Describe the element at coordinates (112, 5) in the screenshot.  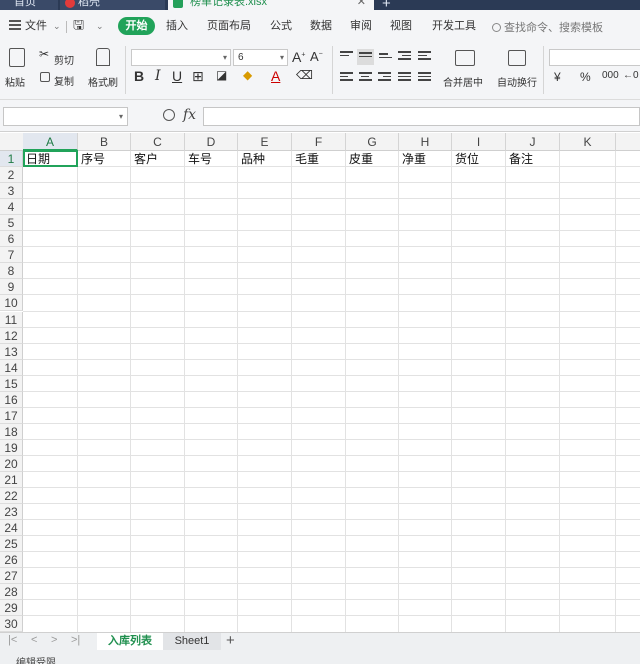
I see `tab-daoke: 稻壳` at that location.